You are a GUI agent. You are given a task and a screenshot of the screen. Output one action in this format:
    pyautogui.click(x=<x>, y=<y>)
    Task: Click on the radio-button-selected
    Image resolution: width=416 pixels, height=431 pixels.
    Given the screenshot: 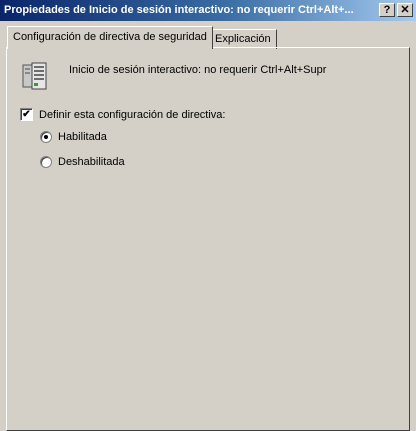 What is the action you would take?
    pyautogui.click(x=46, y=137)
    